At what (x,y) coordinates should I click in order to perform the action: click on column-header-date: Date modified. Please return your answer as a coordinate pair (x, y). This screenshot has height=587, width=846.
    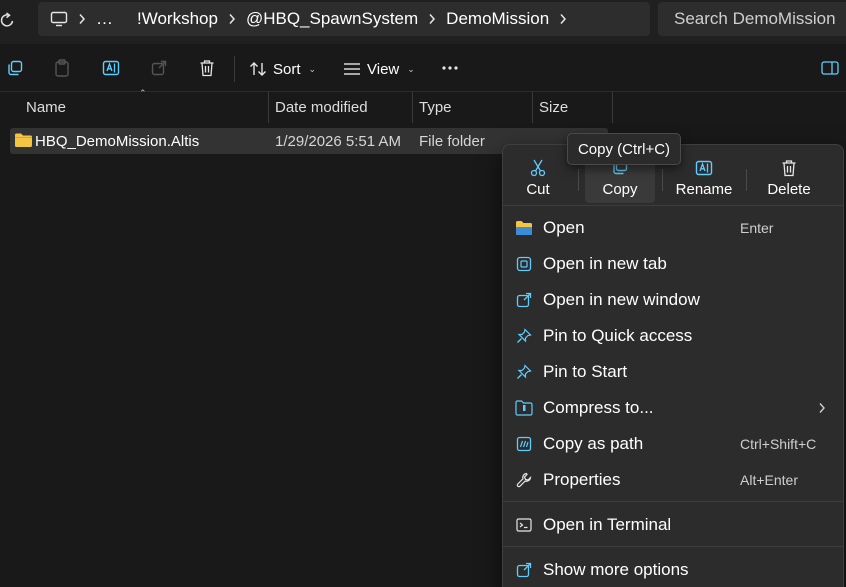
    Looking at the image, I should click on (340, 107).